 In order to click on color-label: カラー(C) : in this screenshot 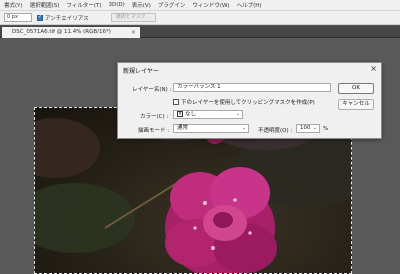, I will do `click(154, 117)`.